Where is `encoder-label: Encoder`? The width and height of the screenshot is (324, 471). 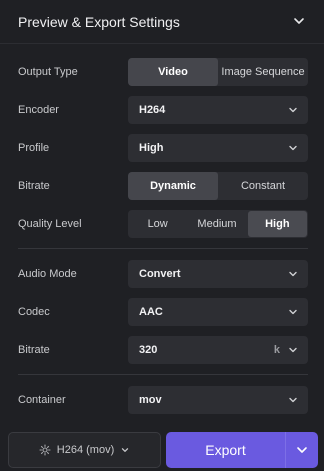
encoder-label: Encoder is located at coordinates (38, 110).